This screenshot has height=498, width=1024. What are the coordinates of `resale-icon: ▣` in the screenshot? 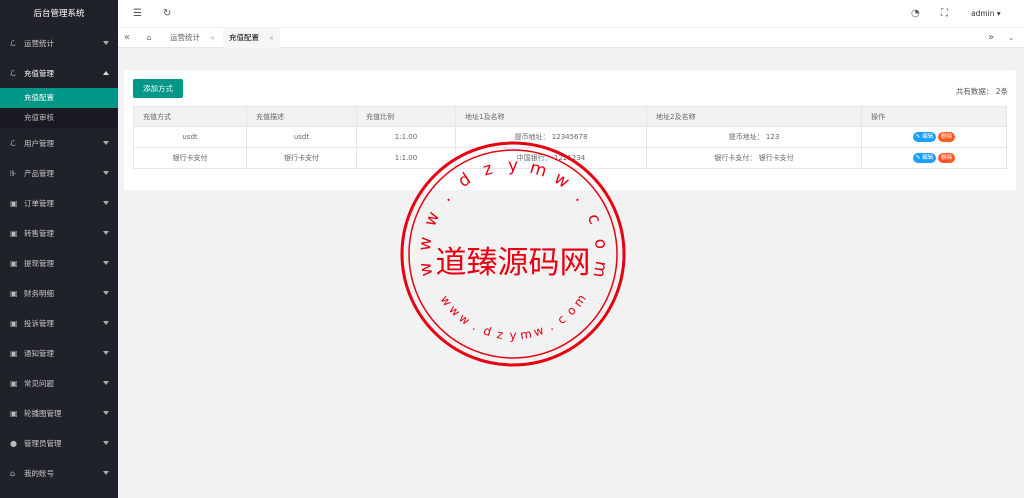 It's located at (14, 233).